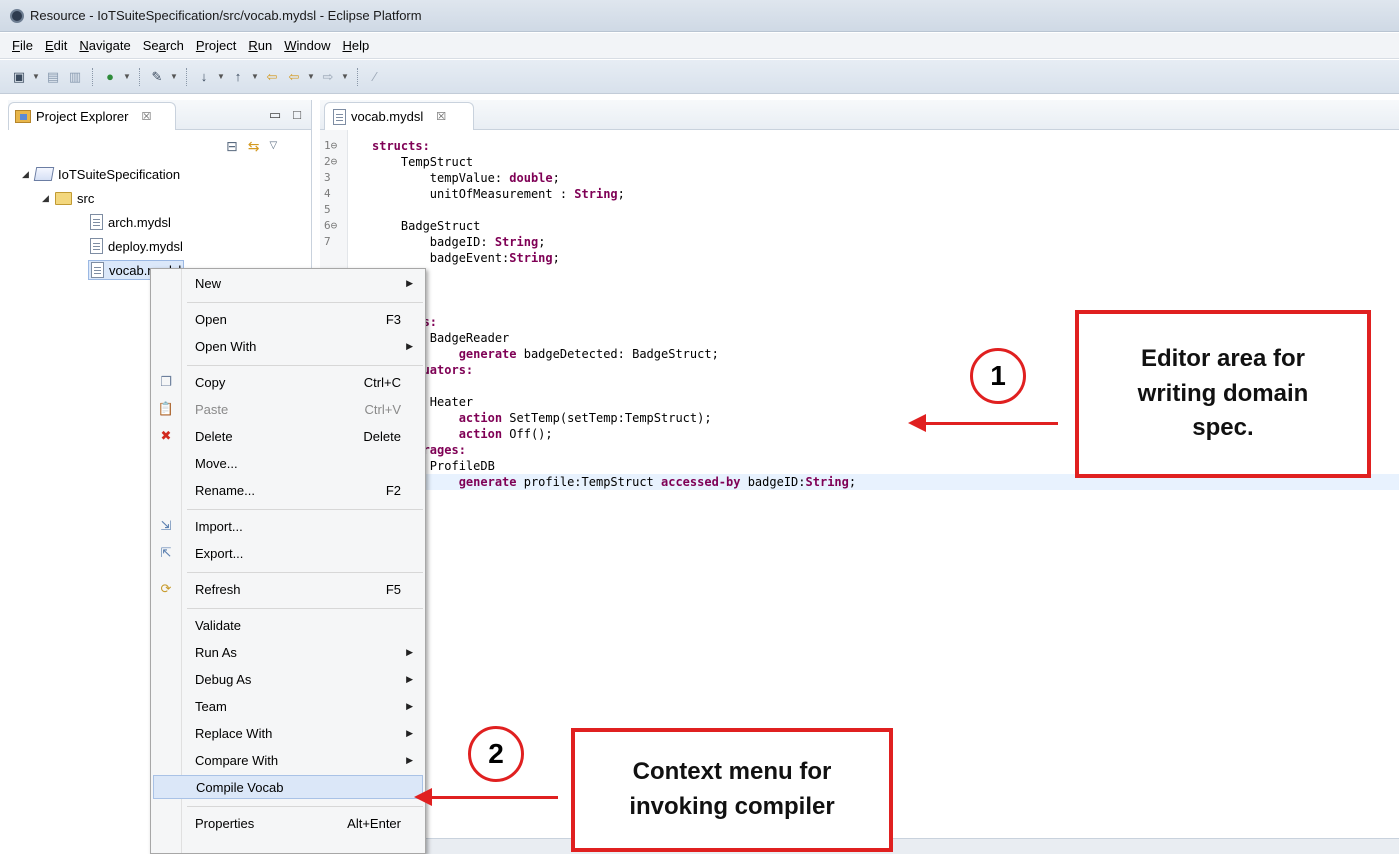 The width and height of the screenshot is (1399, 854). I want to click on code-line, so click(859, 274).